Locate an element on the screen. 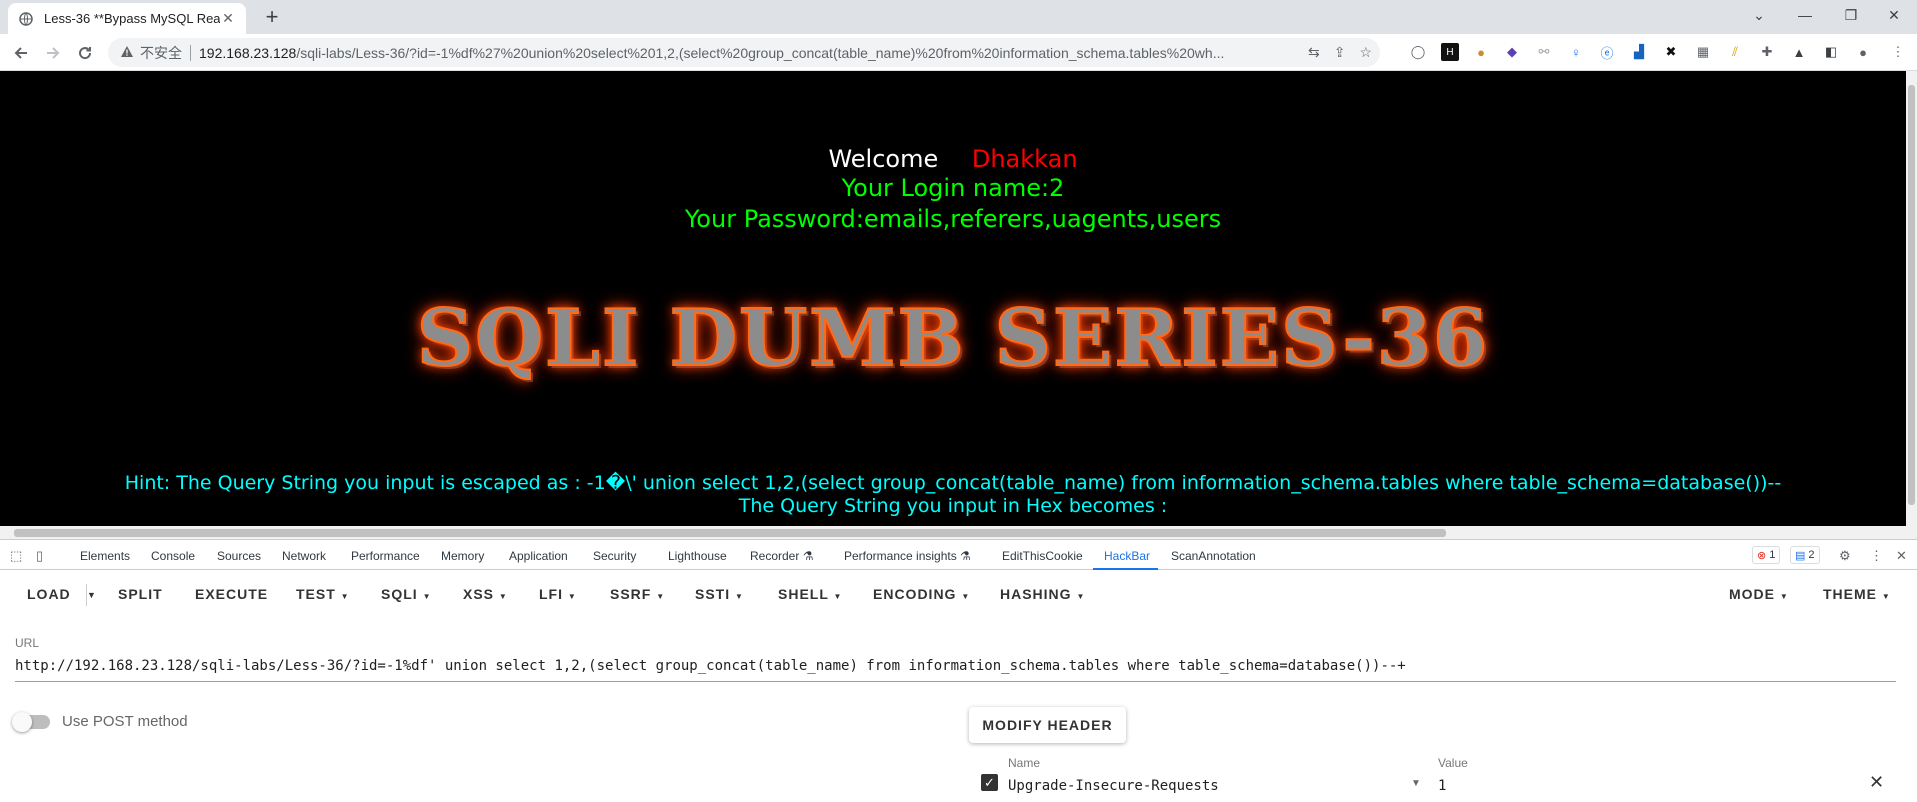 The height and width of the screenshot is (802, 1917). load-dropdown-icon: ▼ is located at coordinates (92, 595).